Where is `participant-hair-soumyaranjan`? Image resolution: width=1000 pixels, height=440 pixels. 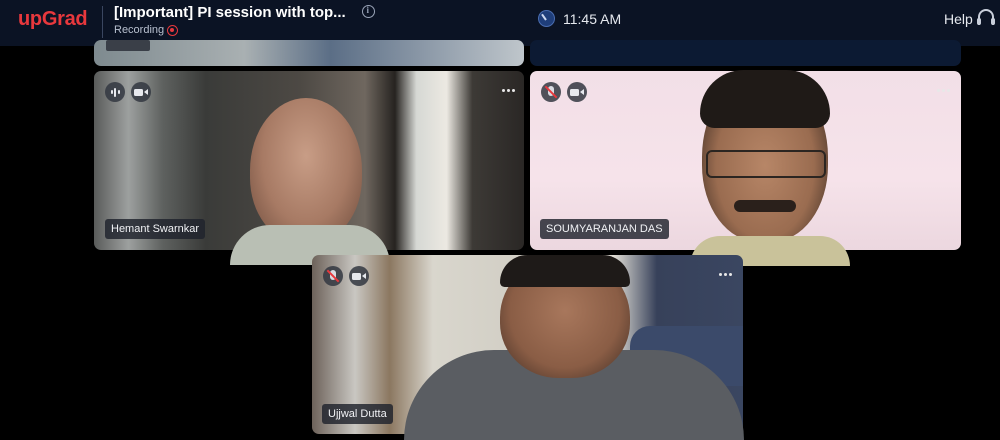 participant-hair-soumyaranjan is located at coordinates (765, 99).